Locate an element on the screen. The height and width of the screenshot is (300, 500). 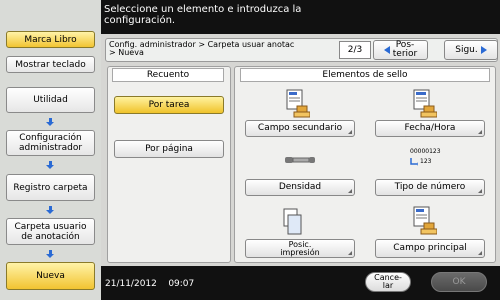
step-nueva-label: Nueva is located at coordinates (50, 276).